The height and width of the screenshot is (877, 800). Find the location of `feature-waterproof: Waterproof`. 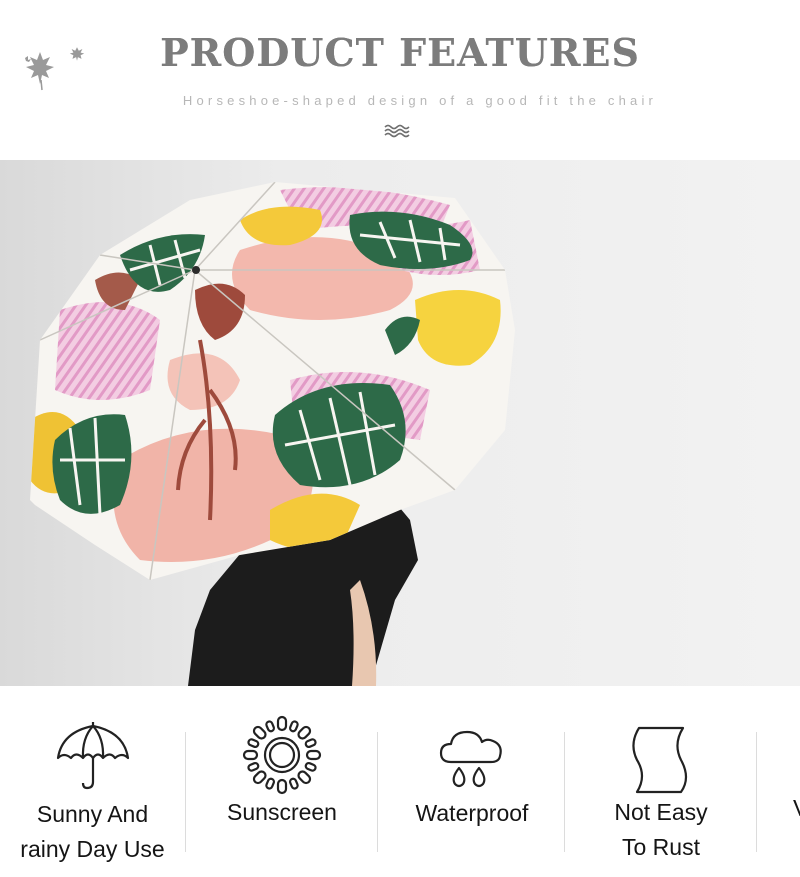

feature-waterproof: Waterproof is located at coordinates (472, 782).